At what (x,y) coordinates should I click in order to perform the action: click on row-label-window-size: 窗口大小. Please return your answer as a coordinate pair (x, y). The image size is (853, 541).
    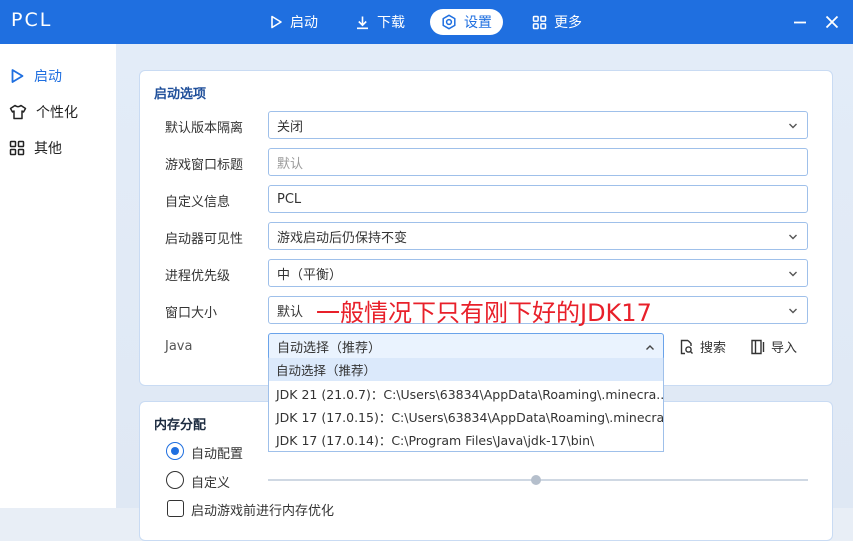
    Looking at the image, I should click on (191, 313).